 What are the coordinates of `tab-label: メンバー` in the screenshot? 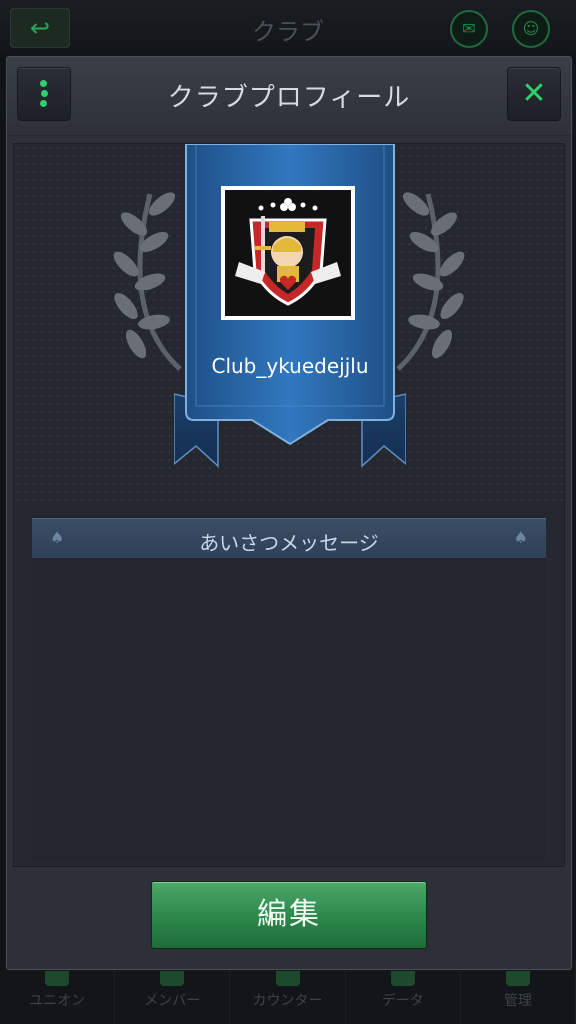 It's located at (172, 1001).